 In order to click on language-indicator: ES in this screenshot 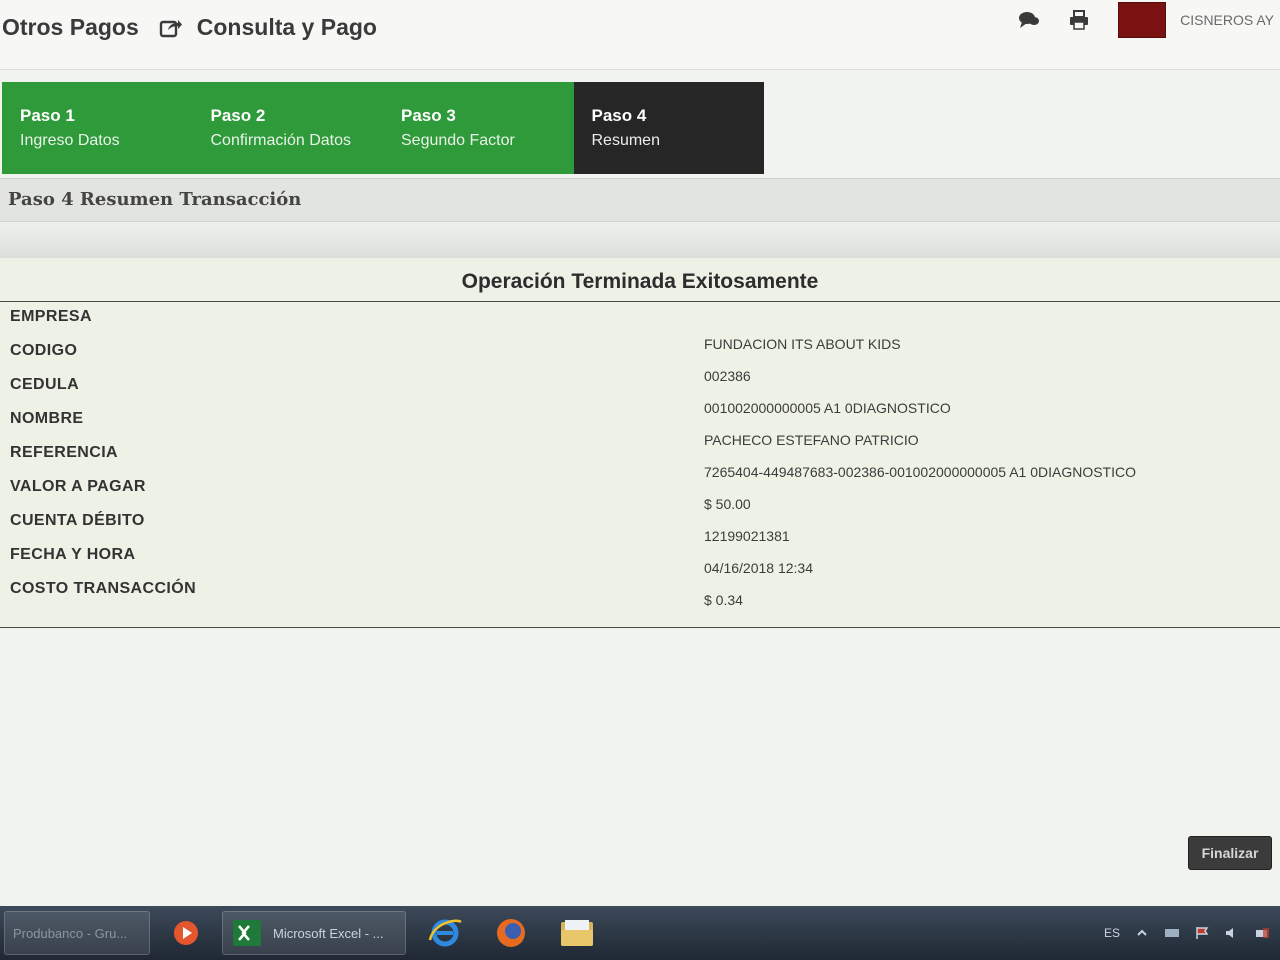, I will do `click(1112, 933)`.